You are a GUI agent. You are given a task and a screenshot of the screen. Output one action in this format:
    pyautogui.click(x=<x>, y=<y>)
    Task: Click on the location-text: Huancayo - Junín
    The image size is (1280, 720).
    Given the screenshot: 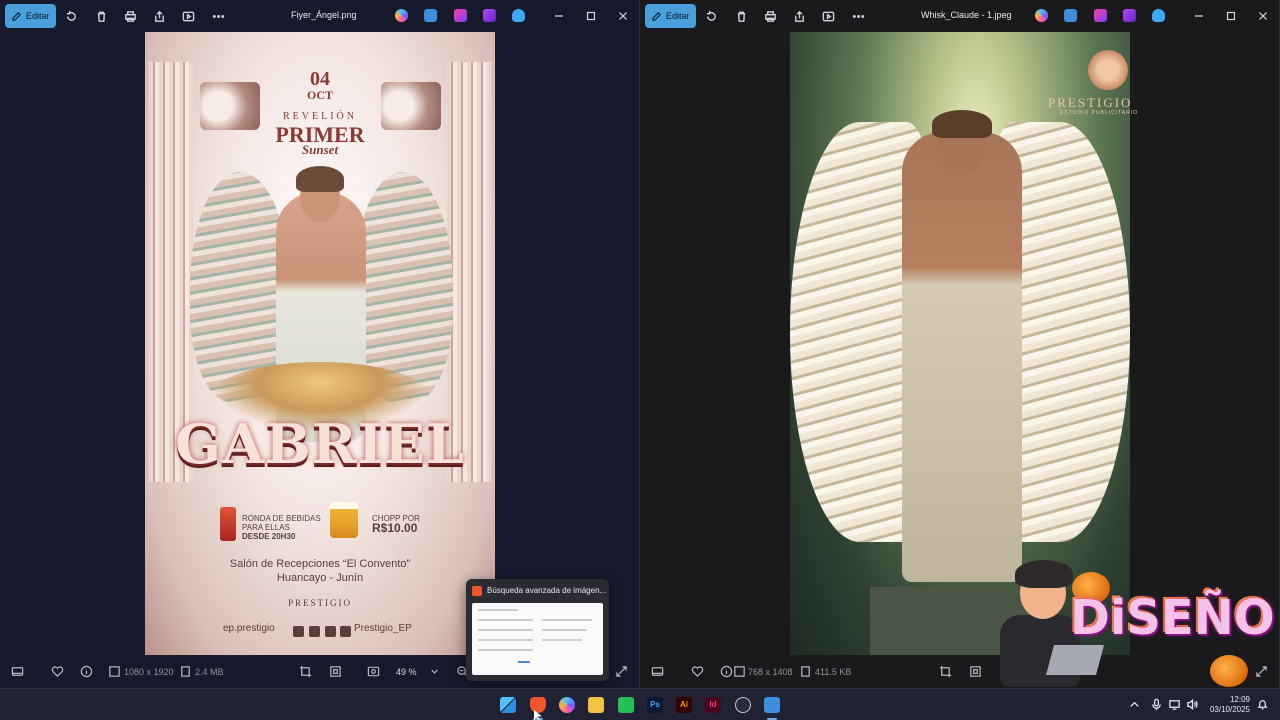 What is the action you would take?
    pyautogui.click(x=320, y=578)
    